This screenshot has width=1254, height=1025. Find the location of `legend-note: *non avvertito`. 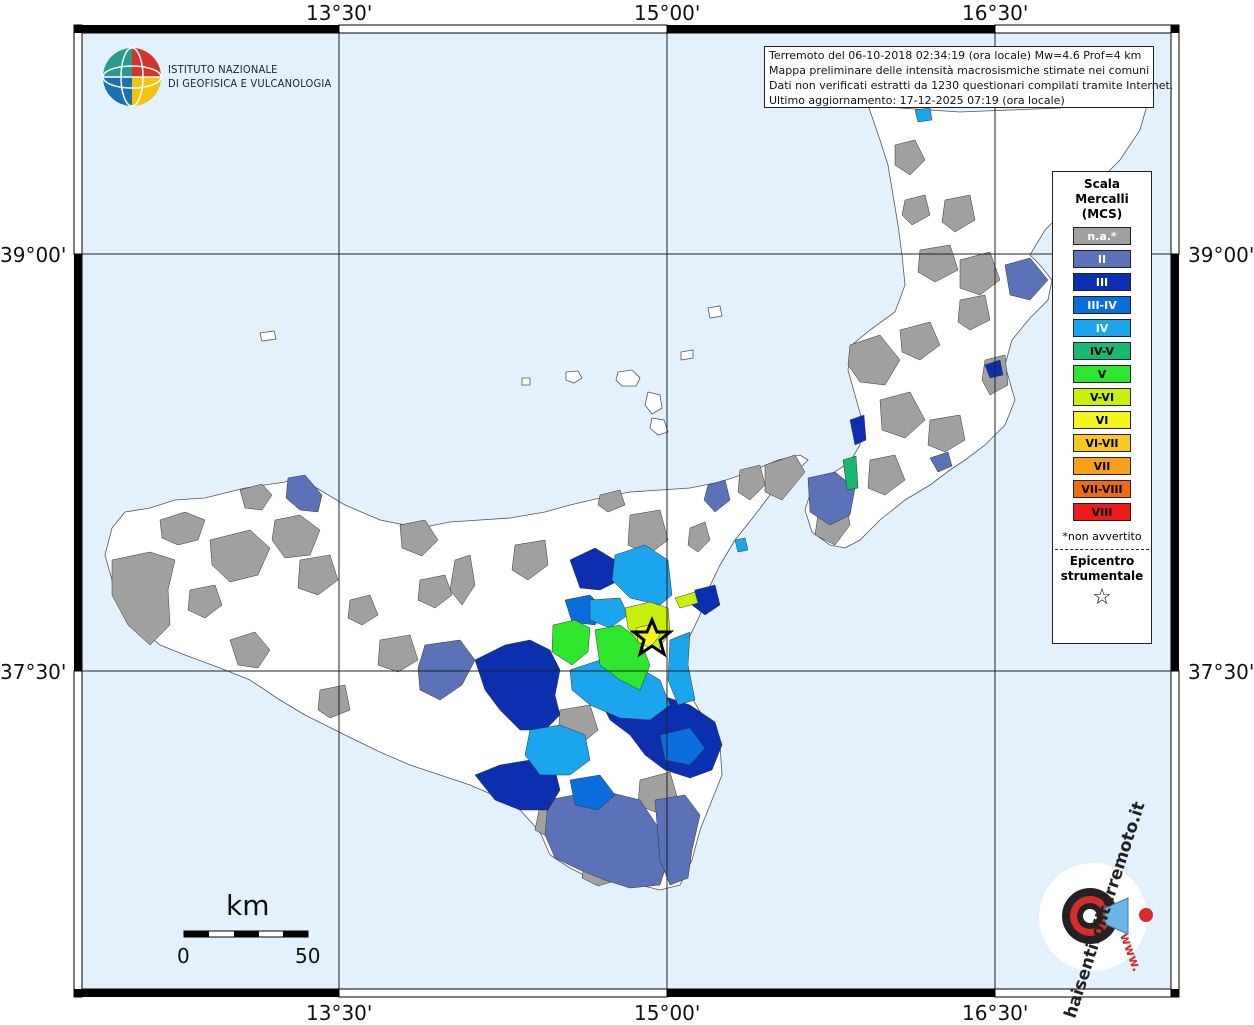

legend-note: *non avvertito is located at coordinates (1102, 536).